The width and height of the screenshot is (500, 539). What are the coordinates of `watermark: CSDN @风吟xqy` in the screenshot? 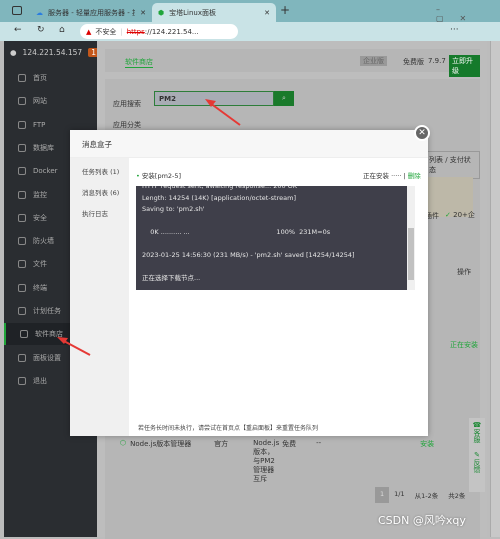 It's located at (422, 520).